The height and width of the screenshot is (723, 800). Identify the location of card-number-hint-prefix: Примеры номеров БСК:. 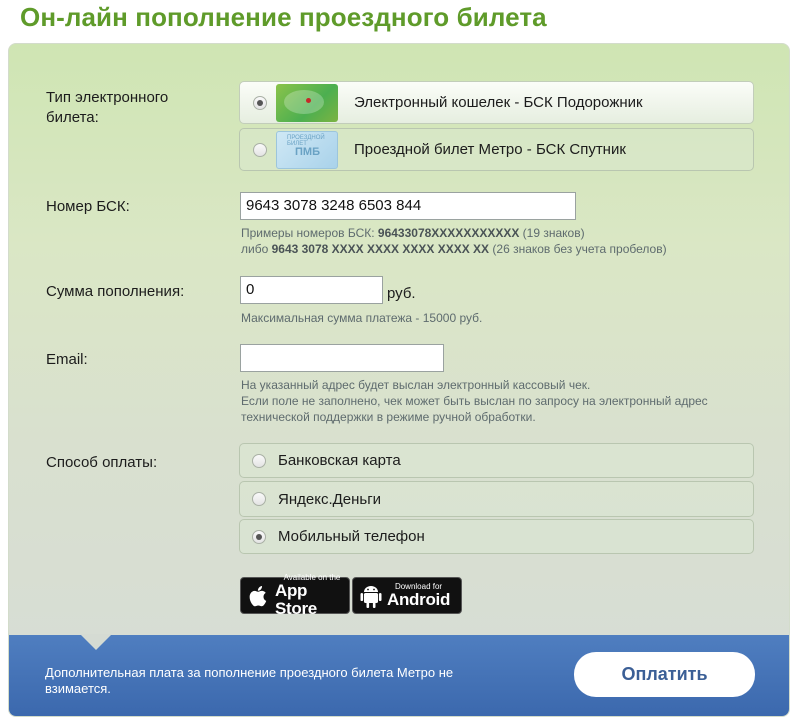
(309, 233).